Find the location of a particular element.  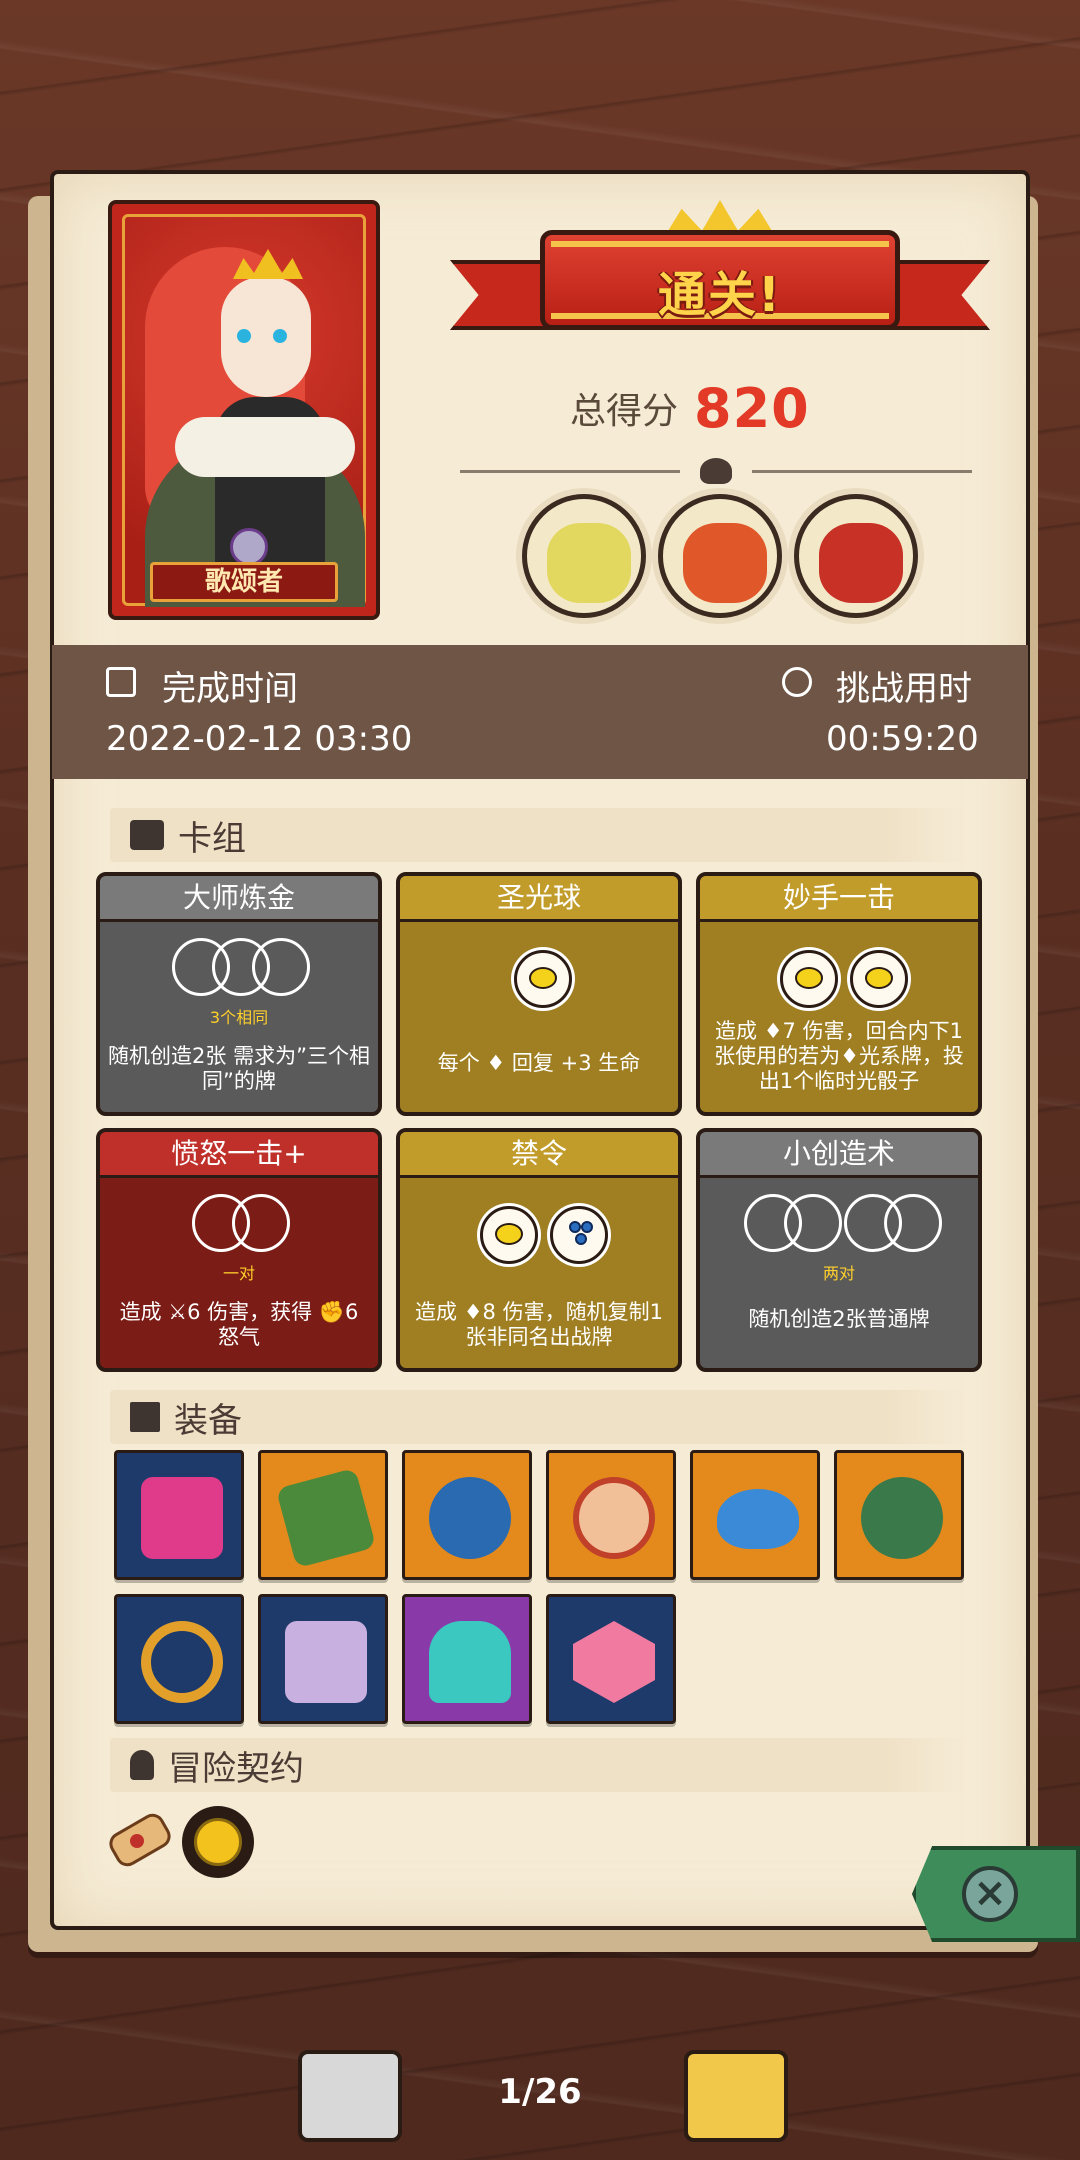

card-body: 每个 ♦ 回复 +3 生命 is located at coordinates (539, 1017).